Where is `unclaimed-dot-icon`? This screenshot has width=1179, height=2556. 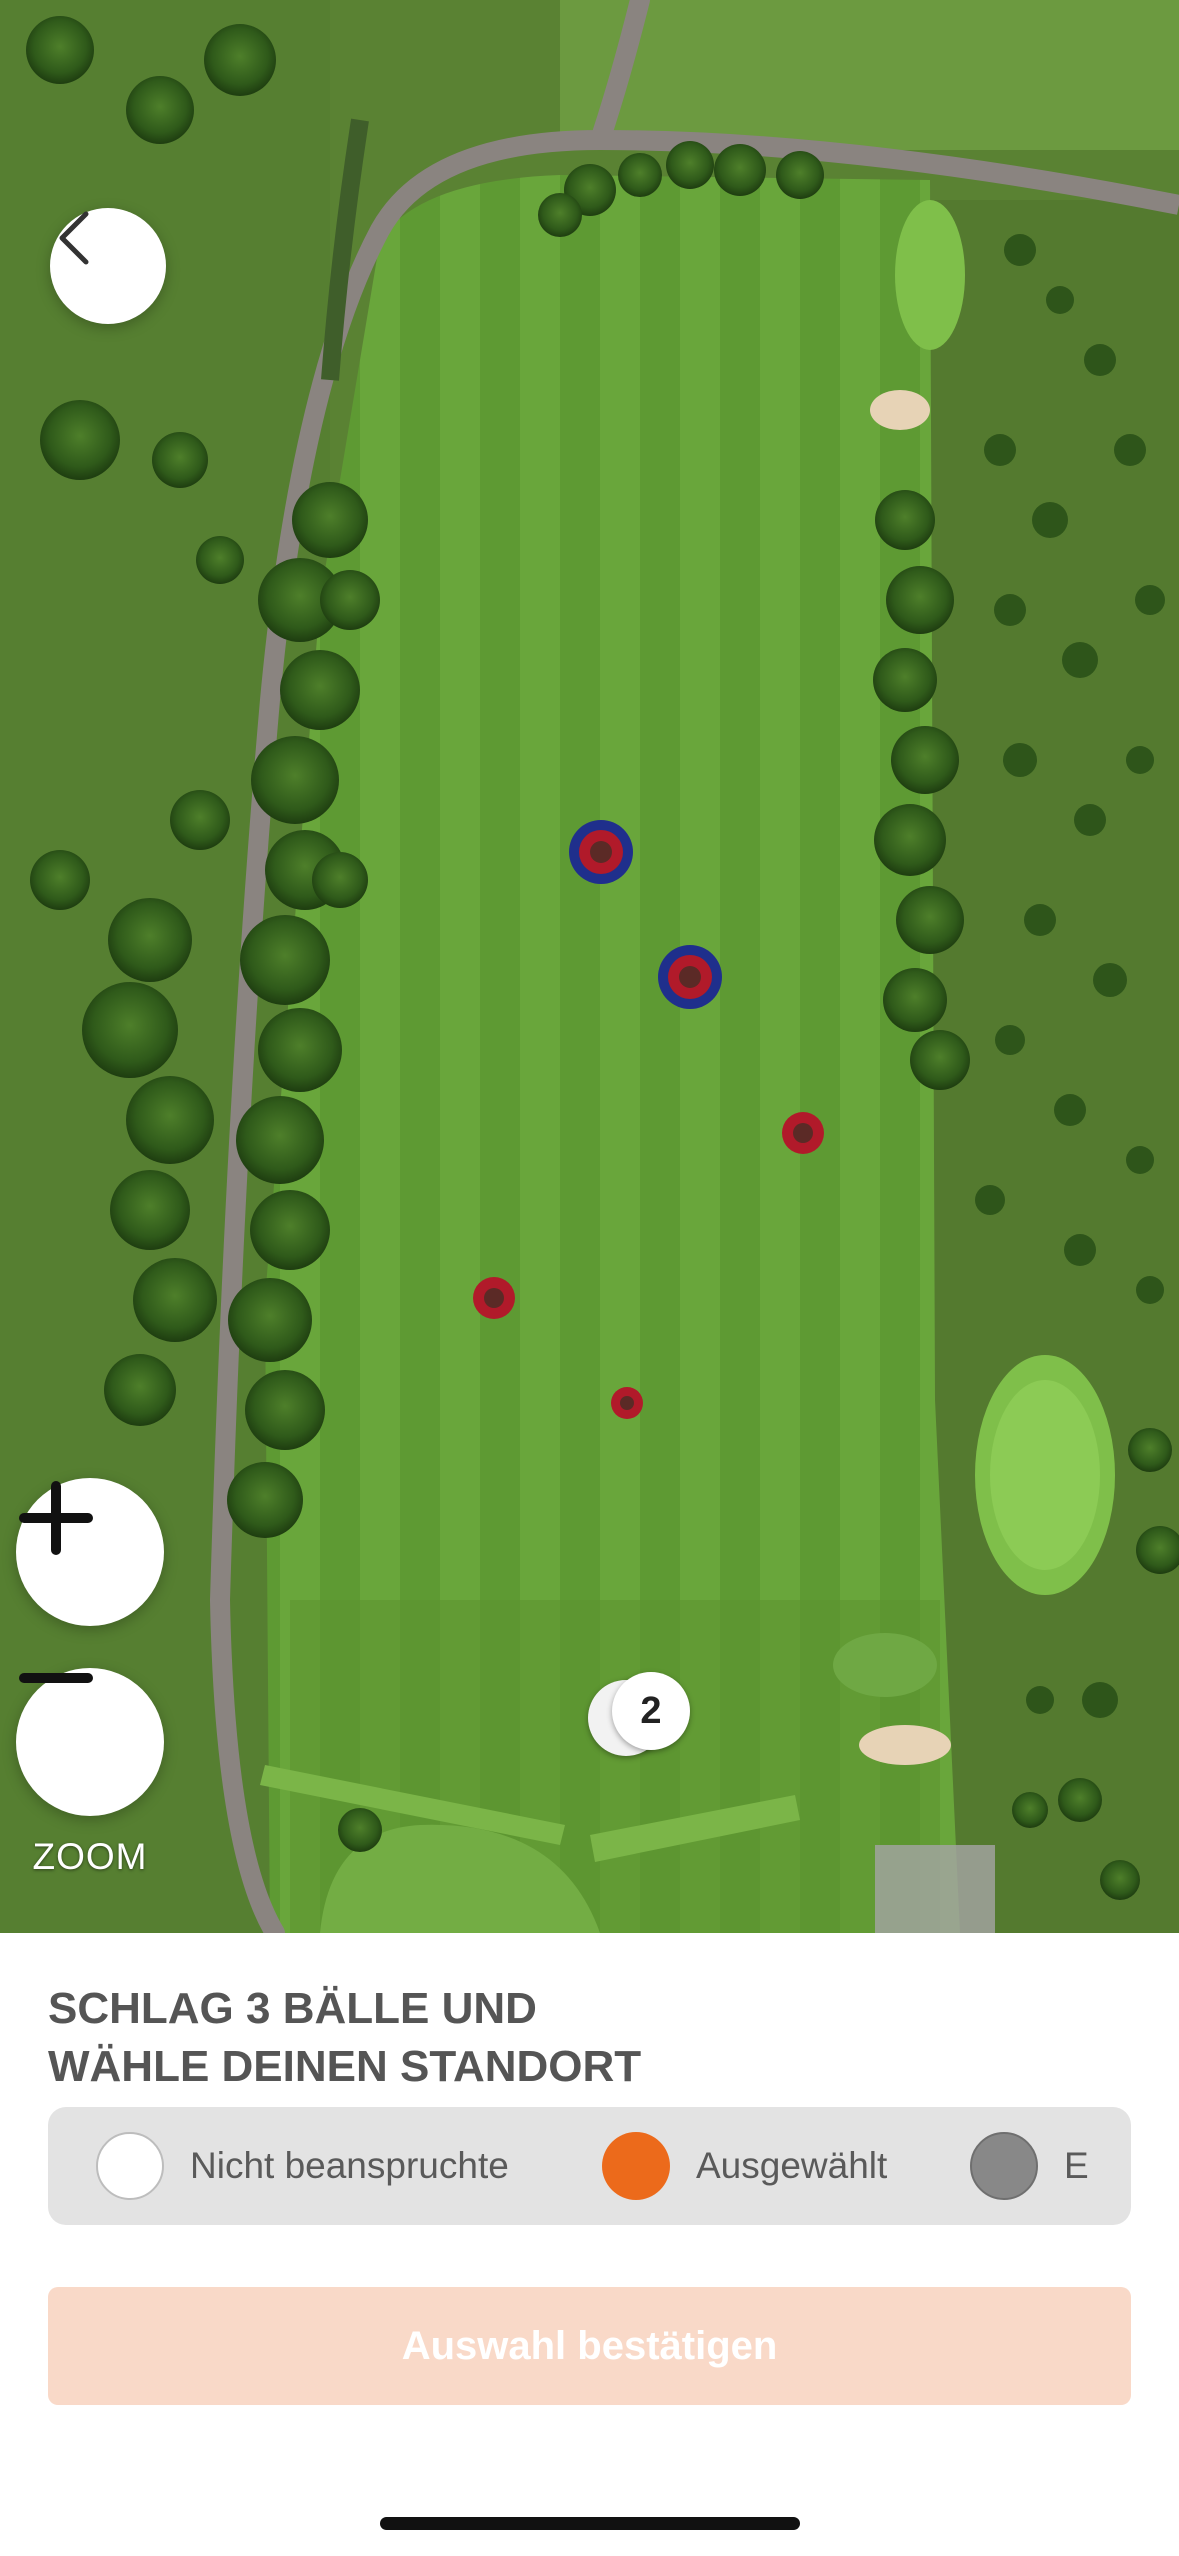
unclaimed-dot-icon is located at coordinates (130, 2166).